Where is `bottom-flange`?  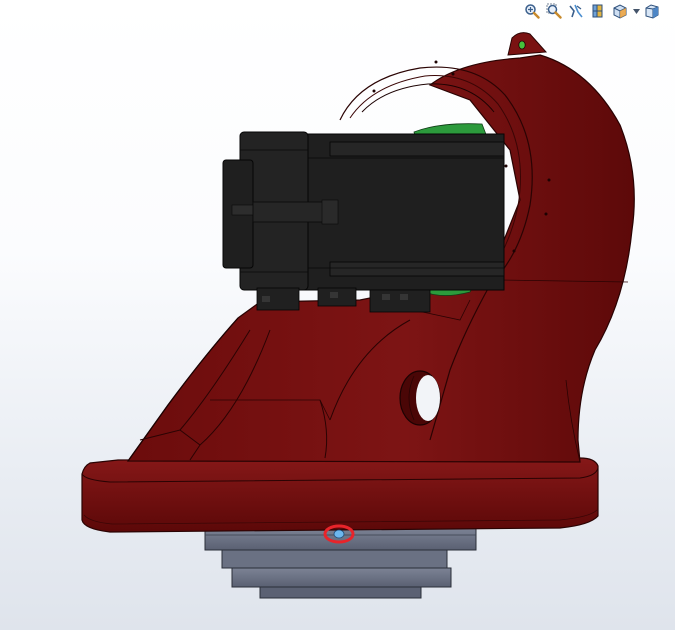
bottom-flange is located at coordinates (340, 563).